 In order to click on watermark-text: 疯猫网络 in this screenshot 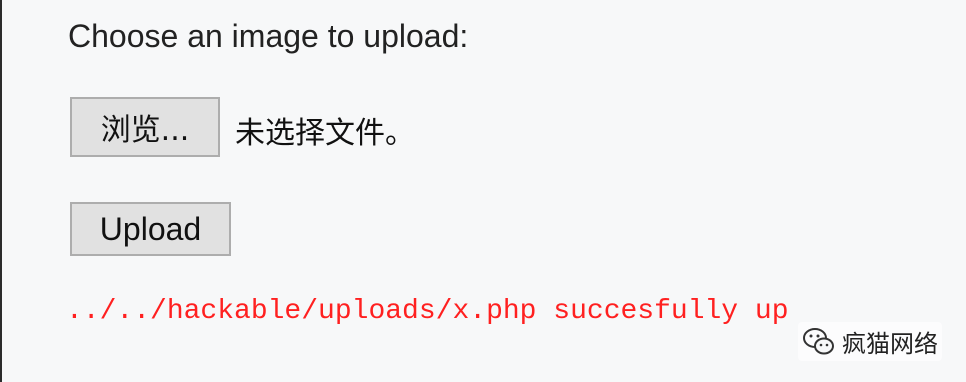, I will do `click(890, 344)`.